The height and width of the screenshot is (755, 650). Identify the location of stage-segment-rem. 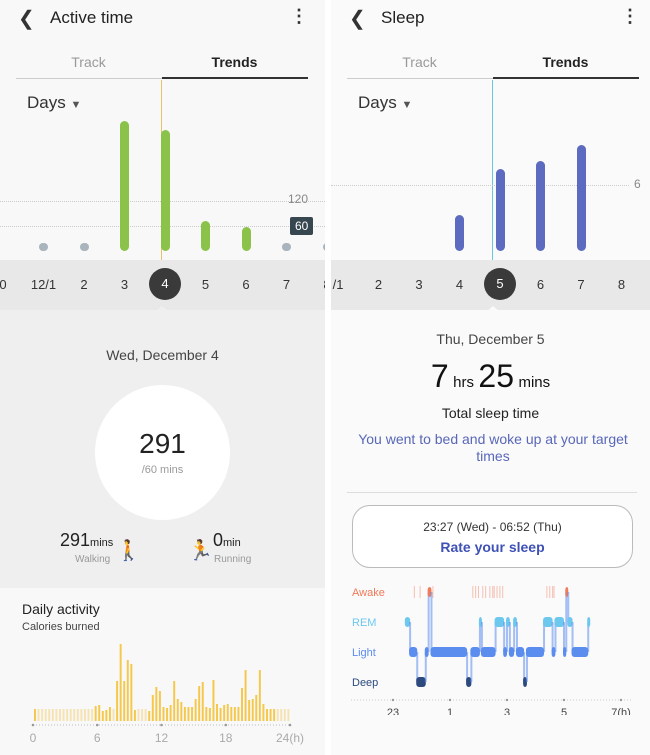
(559, 622).